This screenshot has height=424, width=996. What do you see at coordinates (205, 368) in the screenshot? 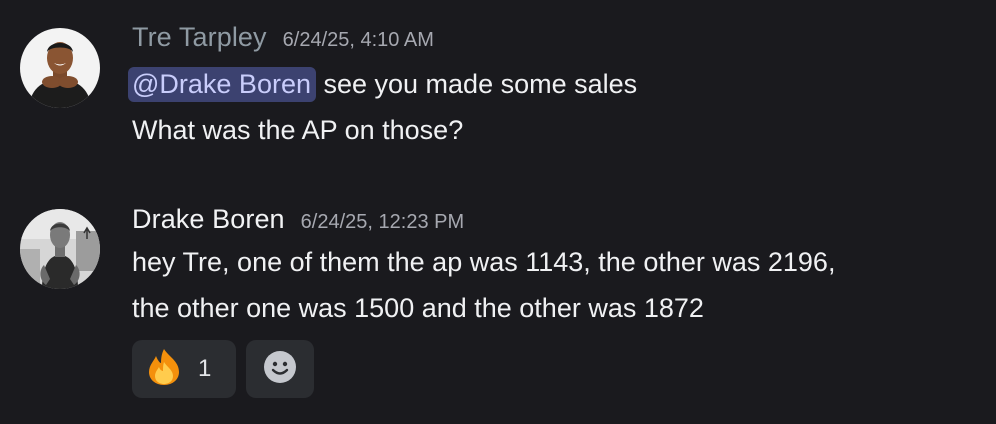
I see `reaction-count: 1` at bounding box center [205, 368].